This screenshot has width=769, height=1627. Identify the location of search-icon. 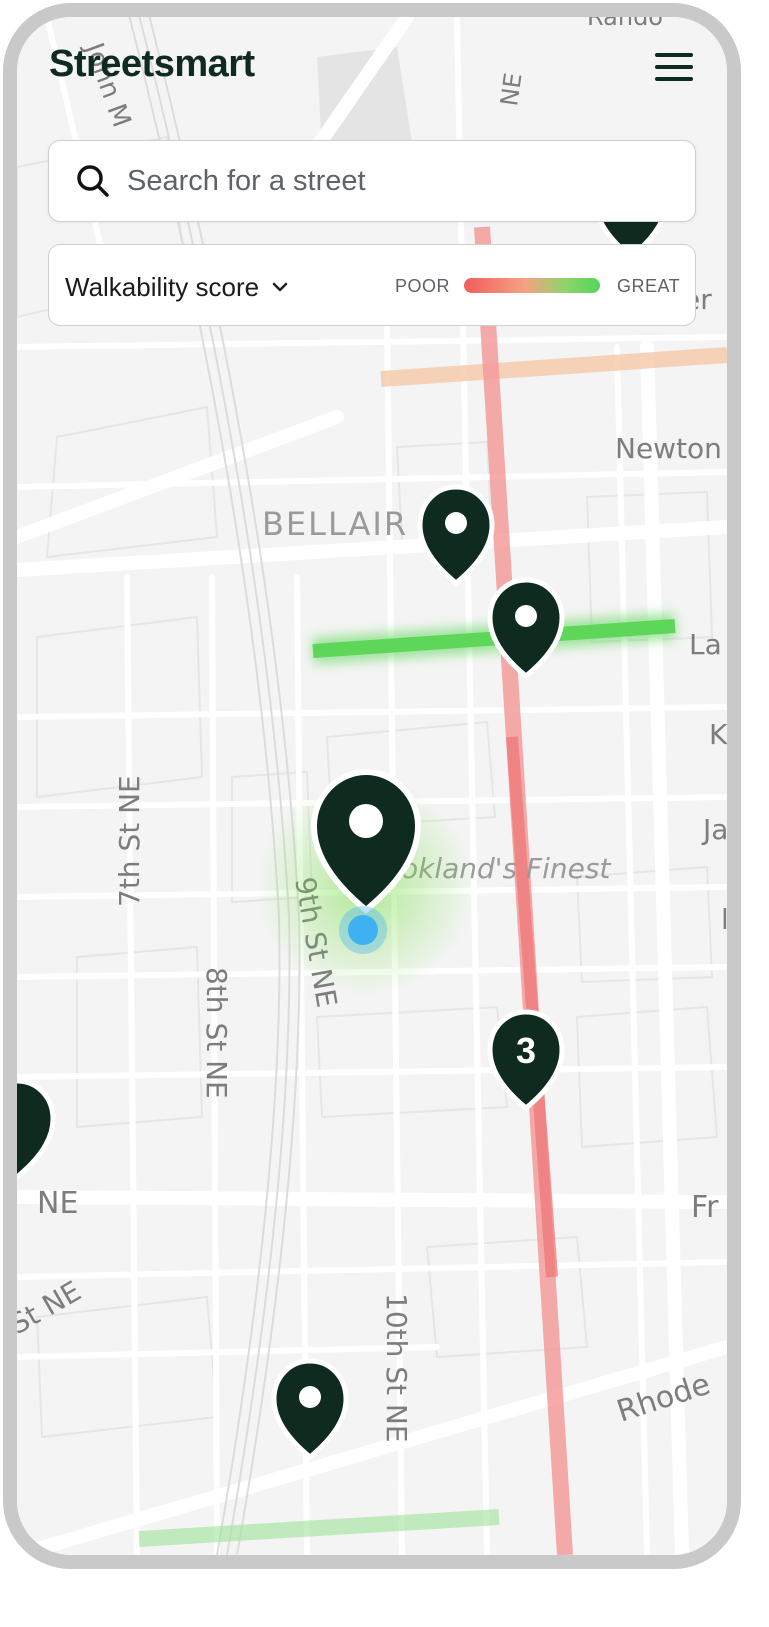
(93, 181).